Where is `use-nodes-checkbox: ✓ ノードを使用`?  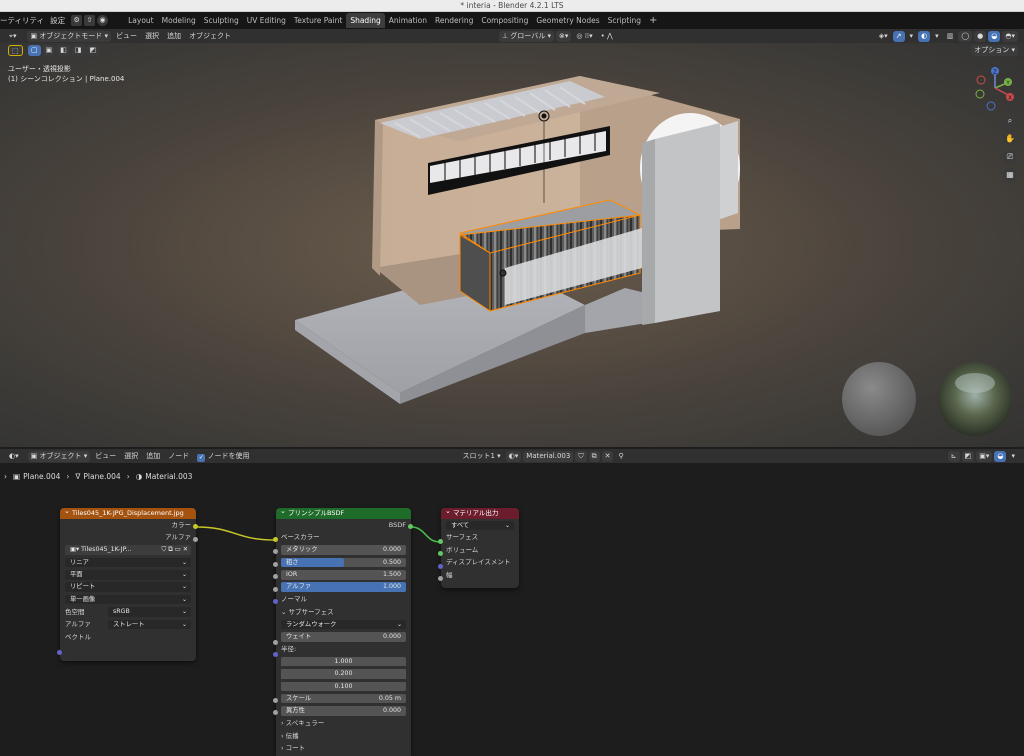
use-nodes-checkbox: ✓ ノードを使用 is located at coordinates (223, 456).